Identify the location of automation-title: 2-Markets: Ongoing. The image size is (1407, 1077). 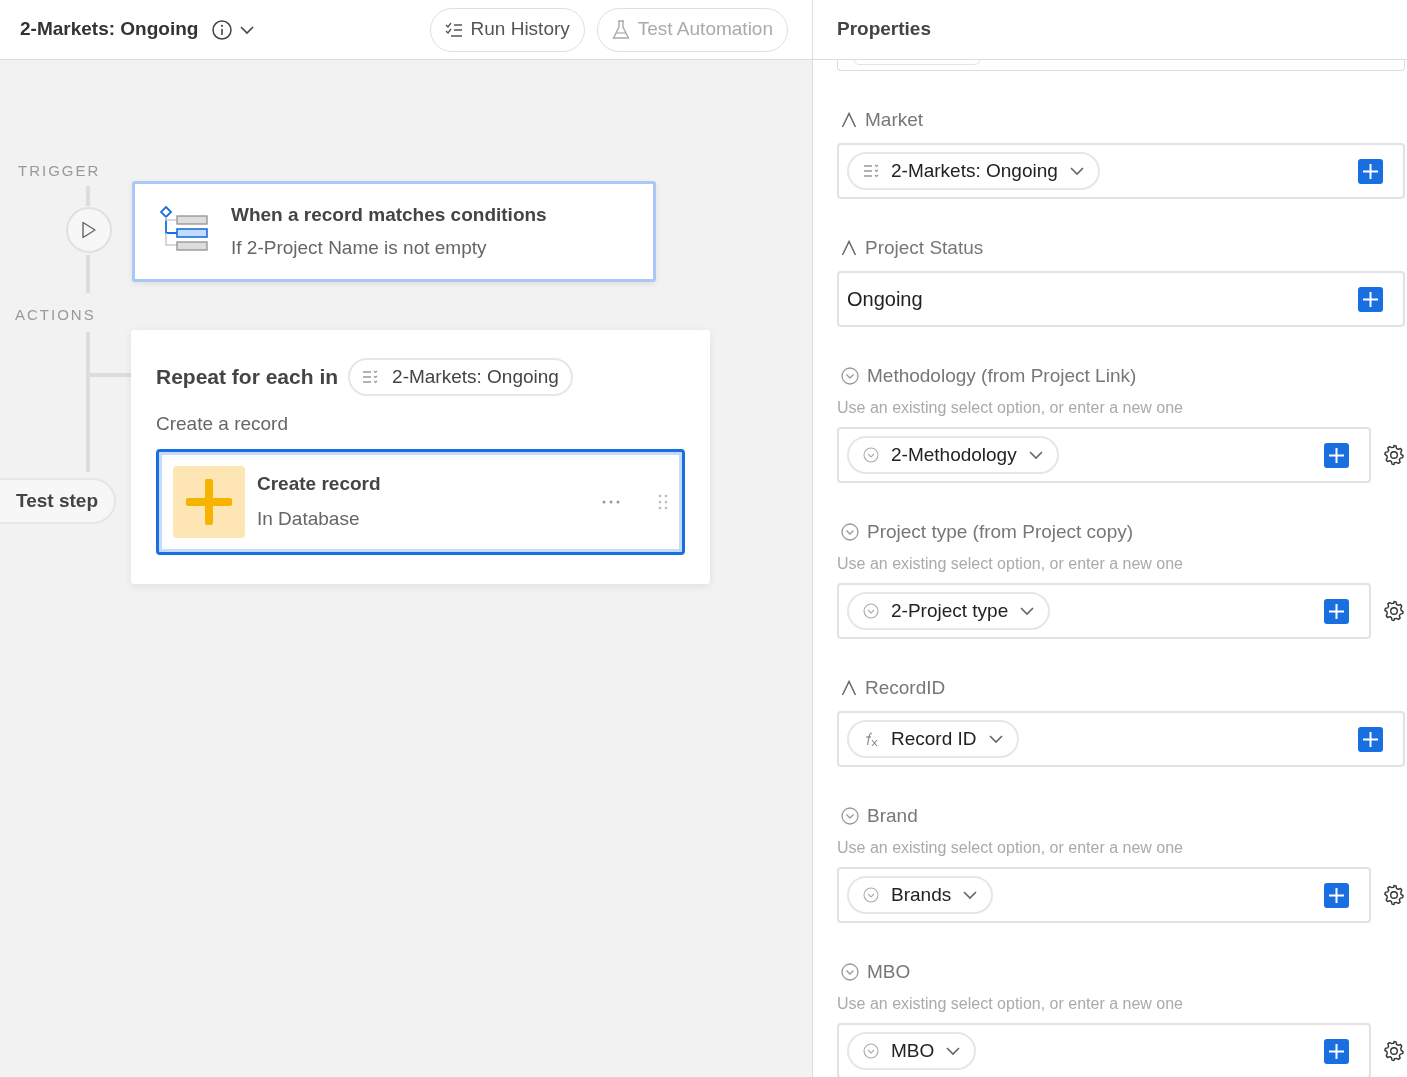
(109, 29).